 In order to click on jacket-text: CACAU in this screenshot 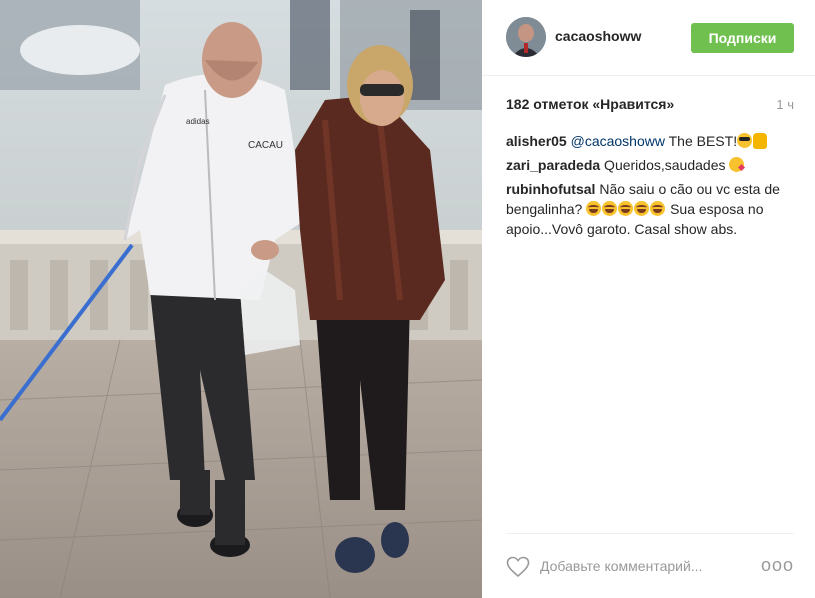, I will do `click(265, 145)`.